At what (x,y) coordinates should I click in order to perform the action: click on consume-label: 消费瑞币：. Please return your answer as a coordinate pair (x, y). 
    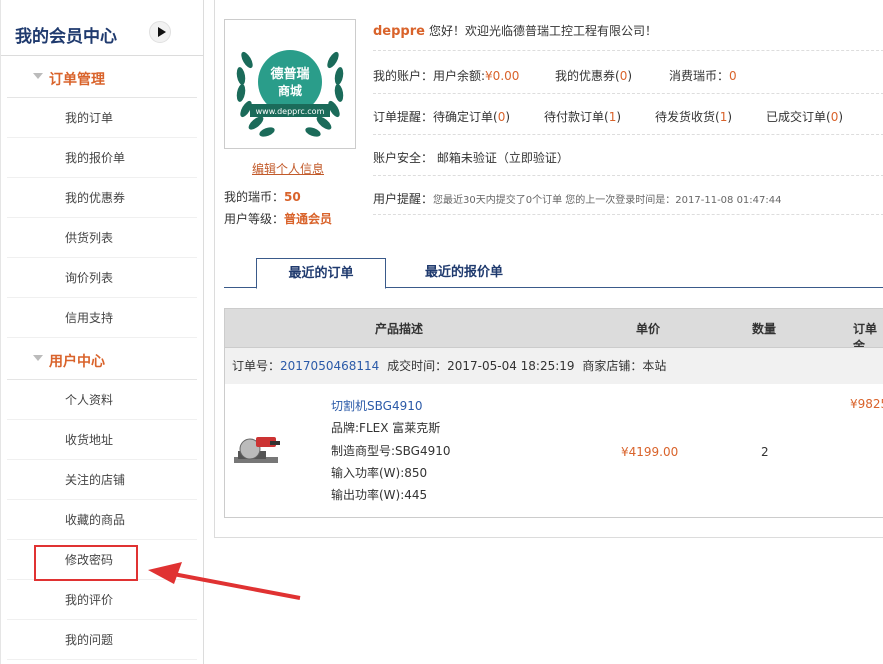
    Looking at the image, I should click on (699, 76).